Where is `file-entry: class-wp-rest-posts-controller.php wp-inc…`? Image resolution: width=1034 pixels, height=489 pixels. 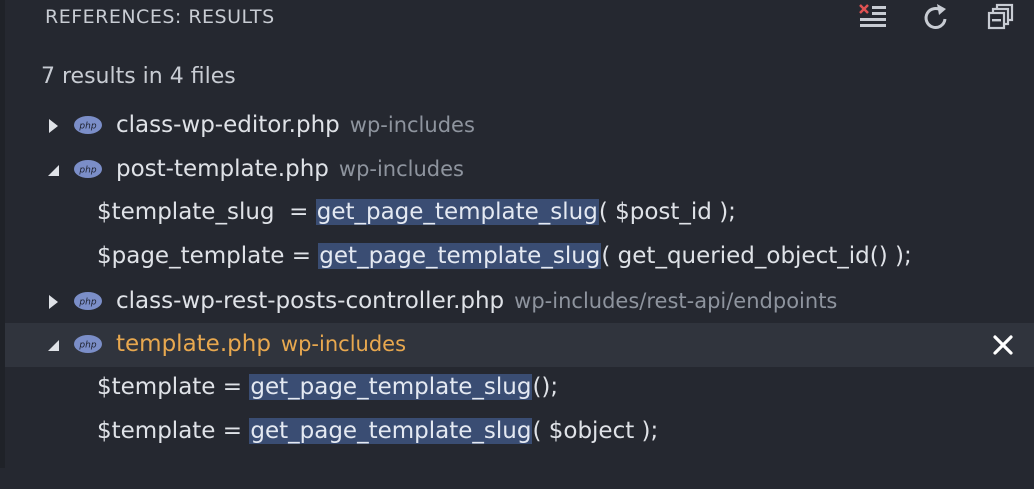 file-entry: class-wp-rest-posts-controller.php wp-inc… is located at coordinates (476, 301).